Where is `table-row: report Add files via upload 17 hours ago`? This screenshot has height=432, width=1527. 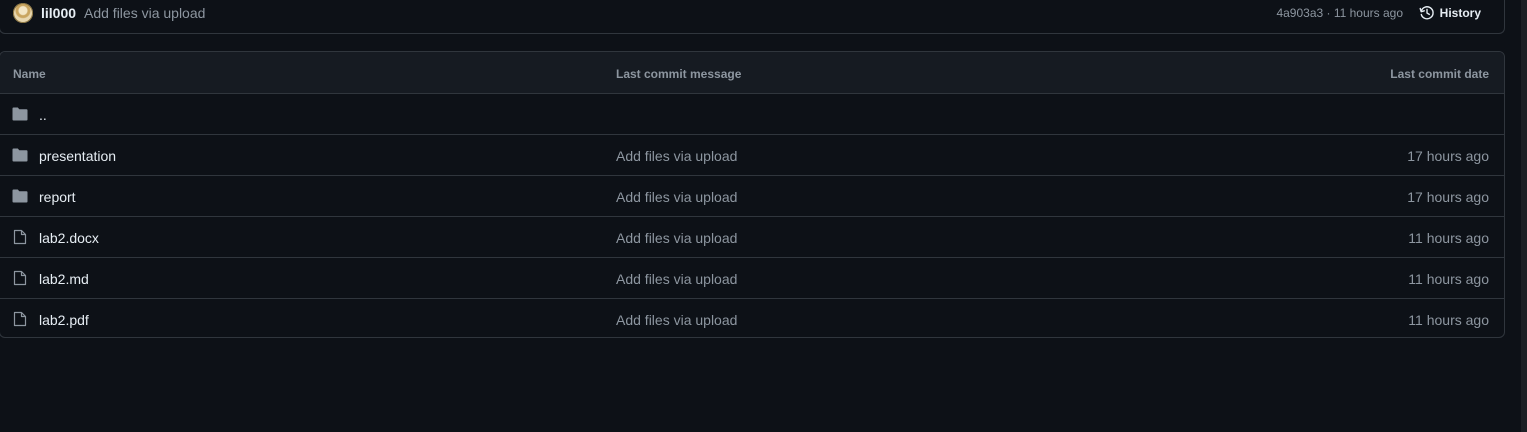
table-row: report Add files via upload 17 hours ago is located at coordinates (752, 196).